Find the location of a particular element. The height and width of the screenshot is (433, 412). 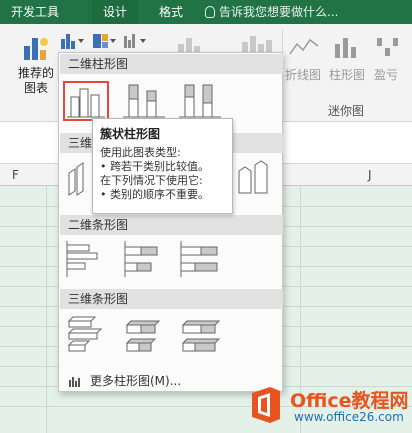

sparkline-line-button: 折线图 is located at coordinates (303, 74).